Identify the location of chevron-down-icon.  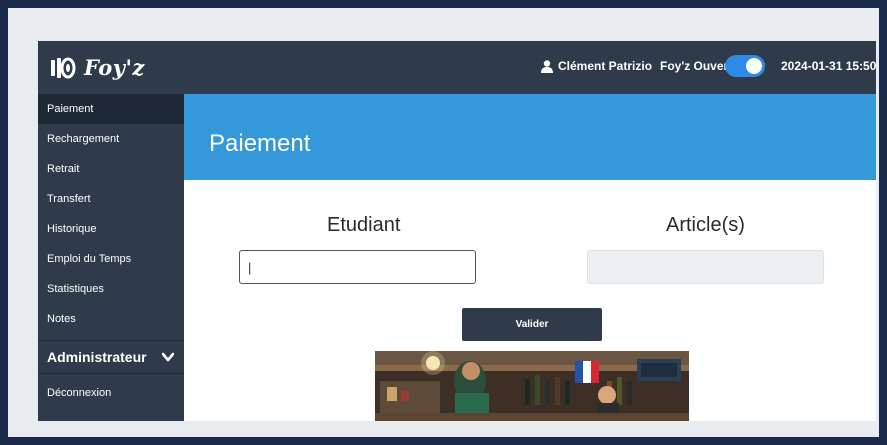
(168, 357).